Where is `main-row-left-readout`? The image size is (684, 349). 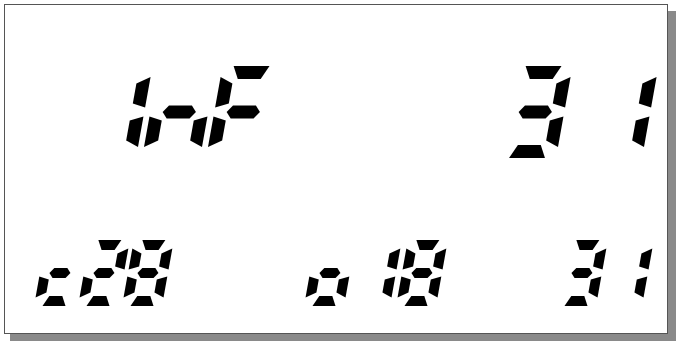 main-row-left-readout is located at coordinates (198, 106).